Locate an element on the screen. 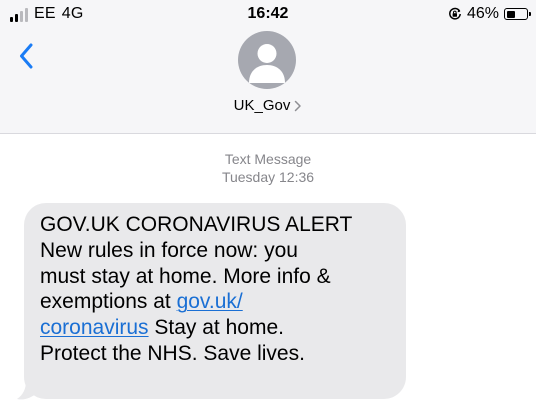 This screenshot has width=536, height=405. gov-uk-coronavirus-link: coronavirus is located at coordinates (94, 327).